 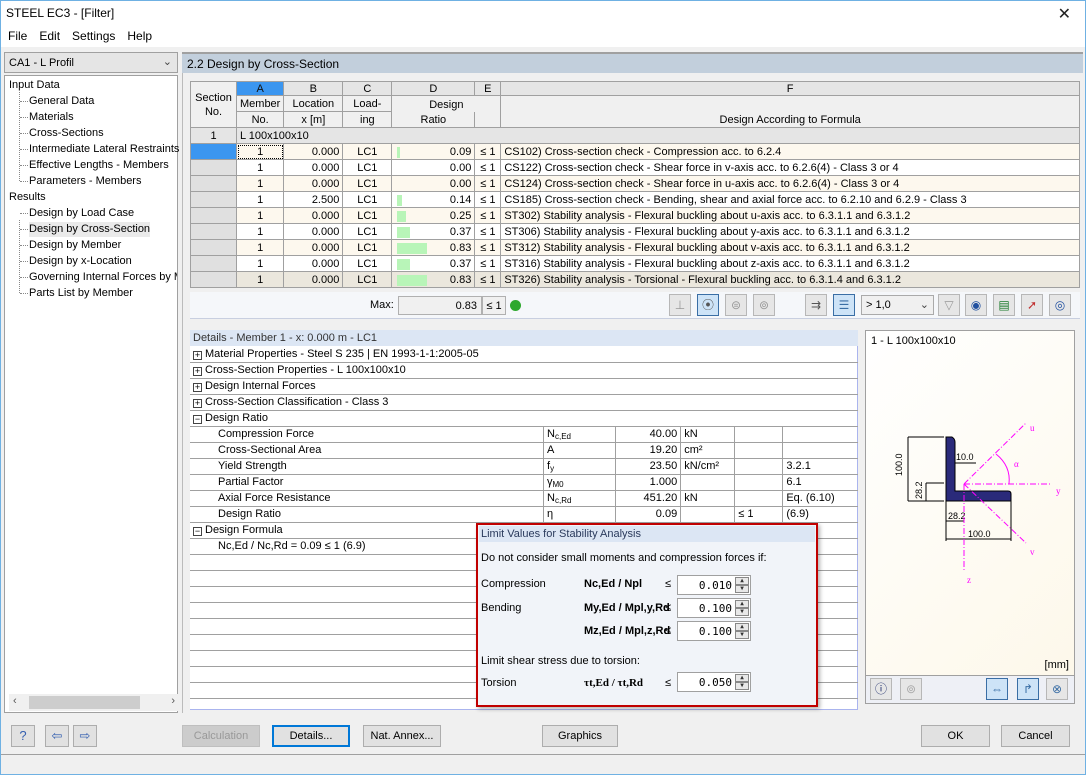 What do you see at coordinates (714, 682) in the screenshot?
I see `torsion-limit-input: 0.050 ▲ ▼` at bounding box center [714, 682].